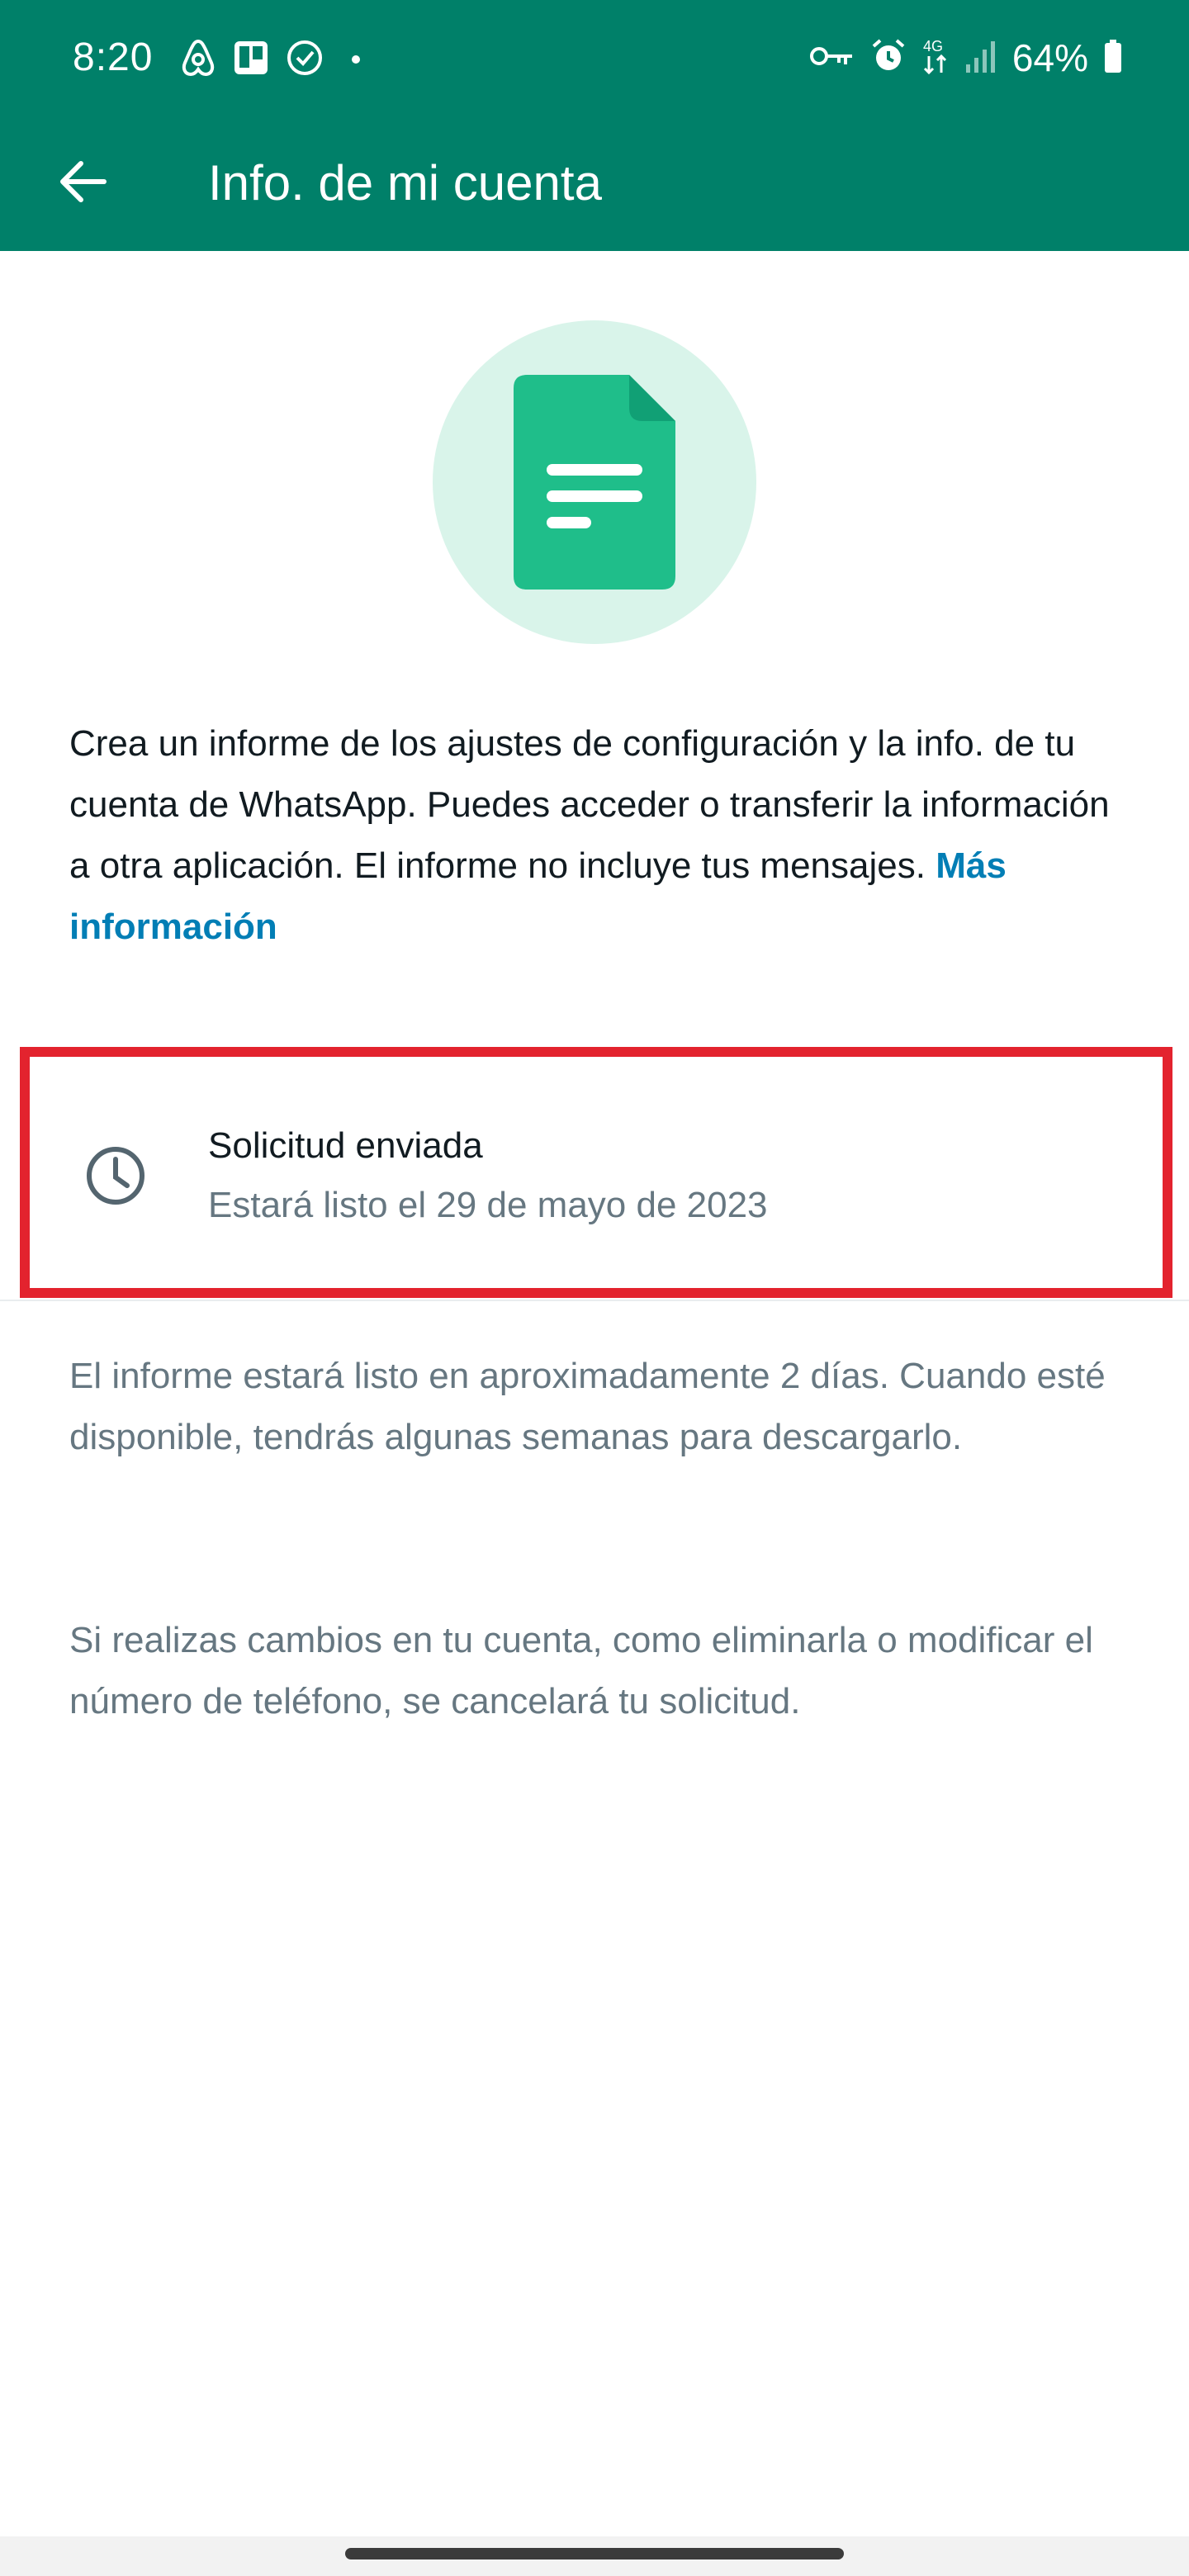  What do you see at coordinates (270, 59) in the screenshot?
I see `status-left-icons` at bounding box center [270, 59].